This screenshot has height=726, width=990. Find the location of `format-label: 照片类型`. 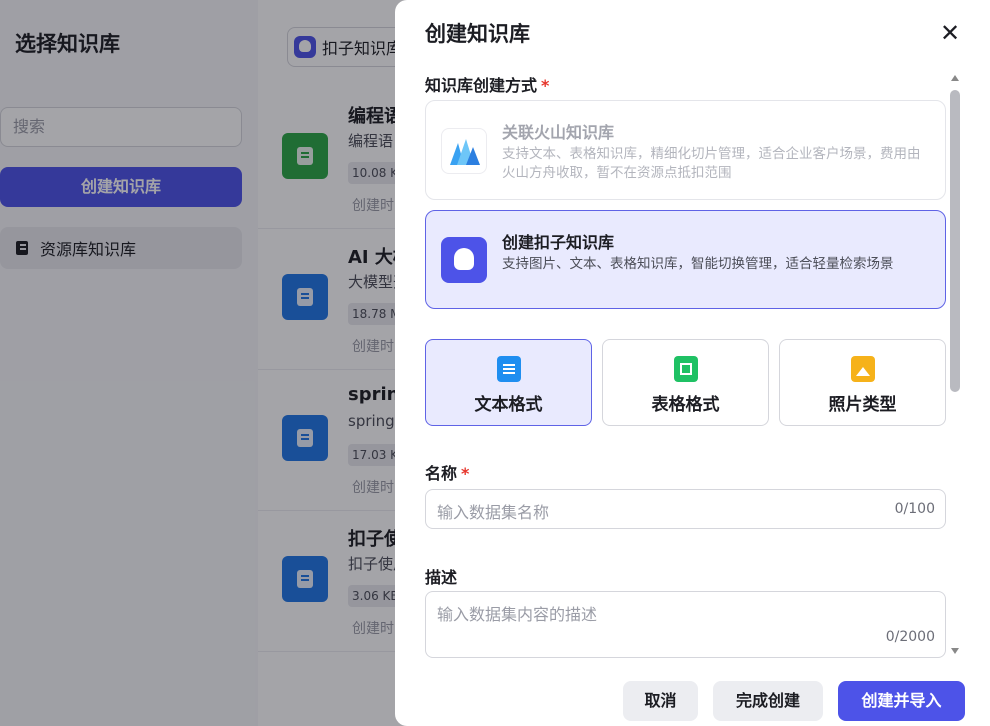

format-label: 照片类型 is located at coordinates (862, 405).